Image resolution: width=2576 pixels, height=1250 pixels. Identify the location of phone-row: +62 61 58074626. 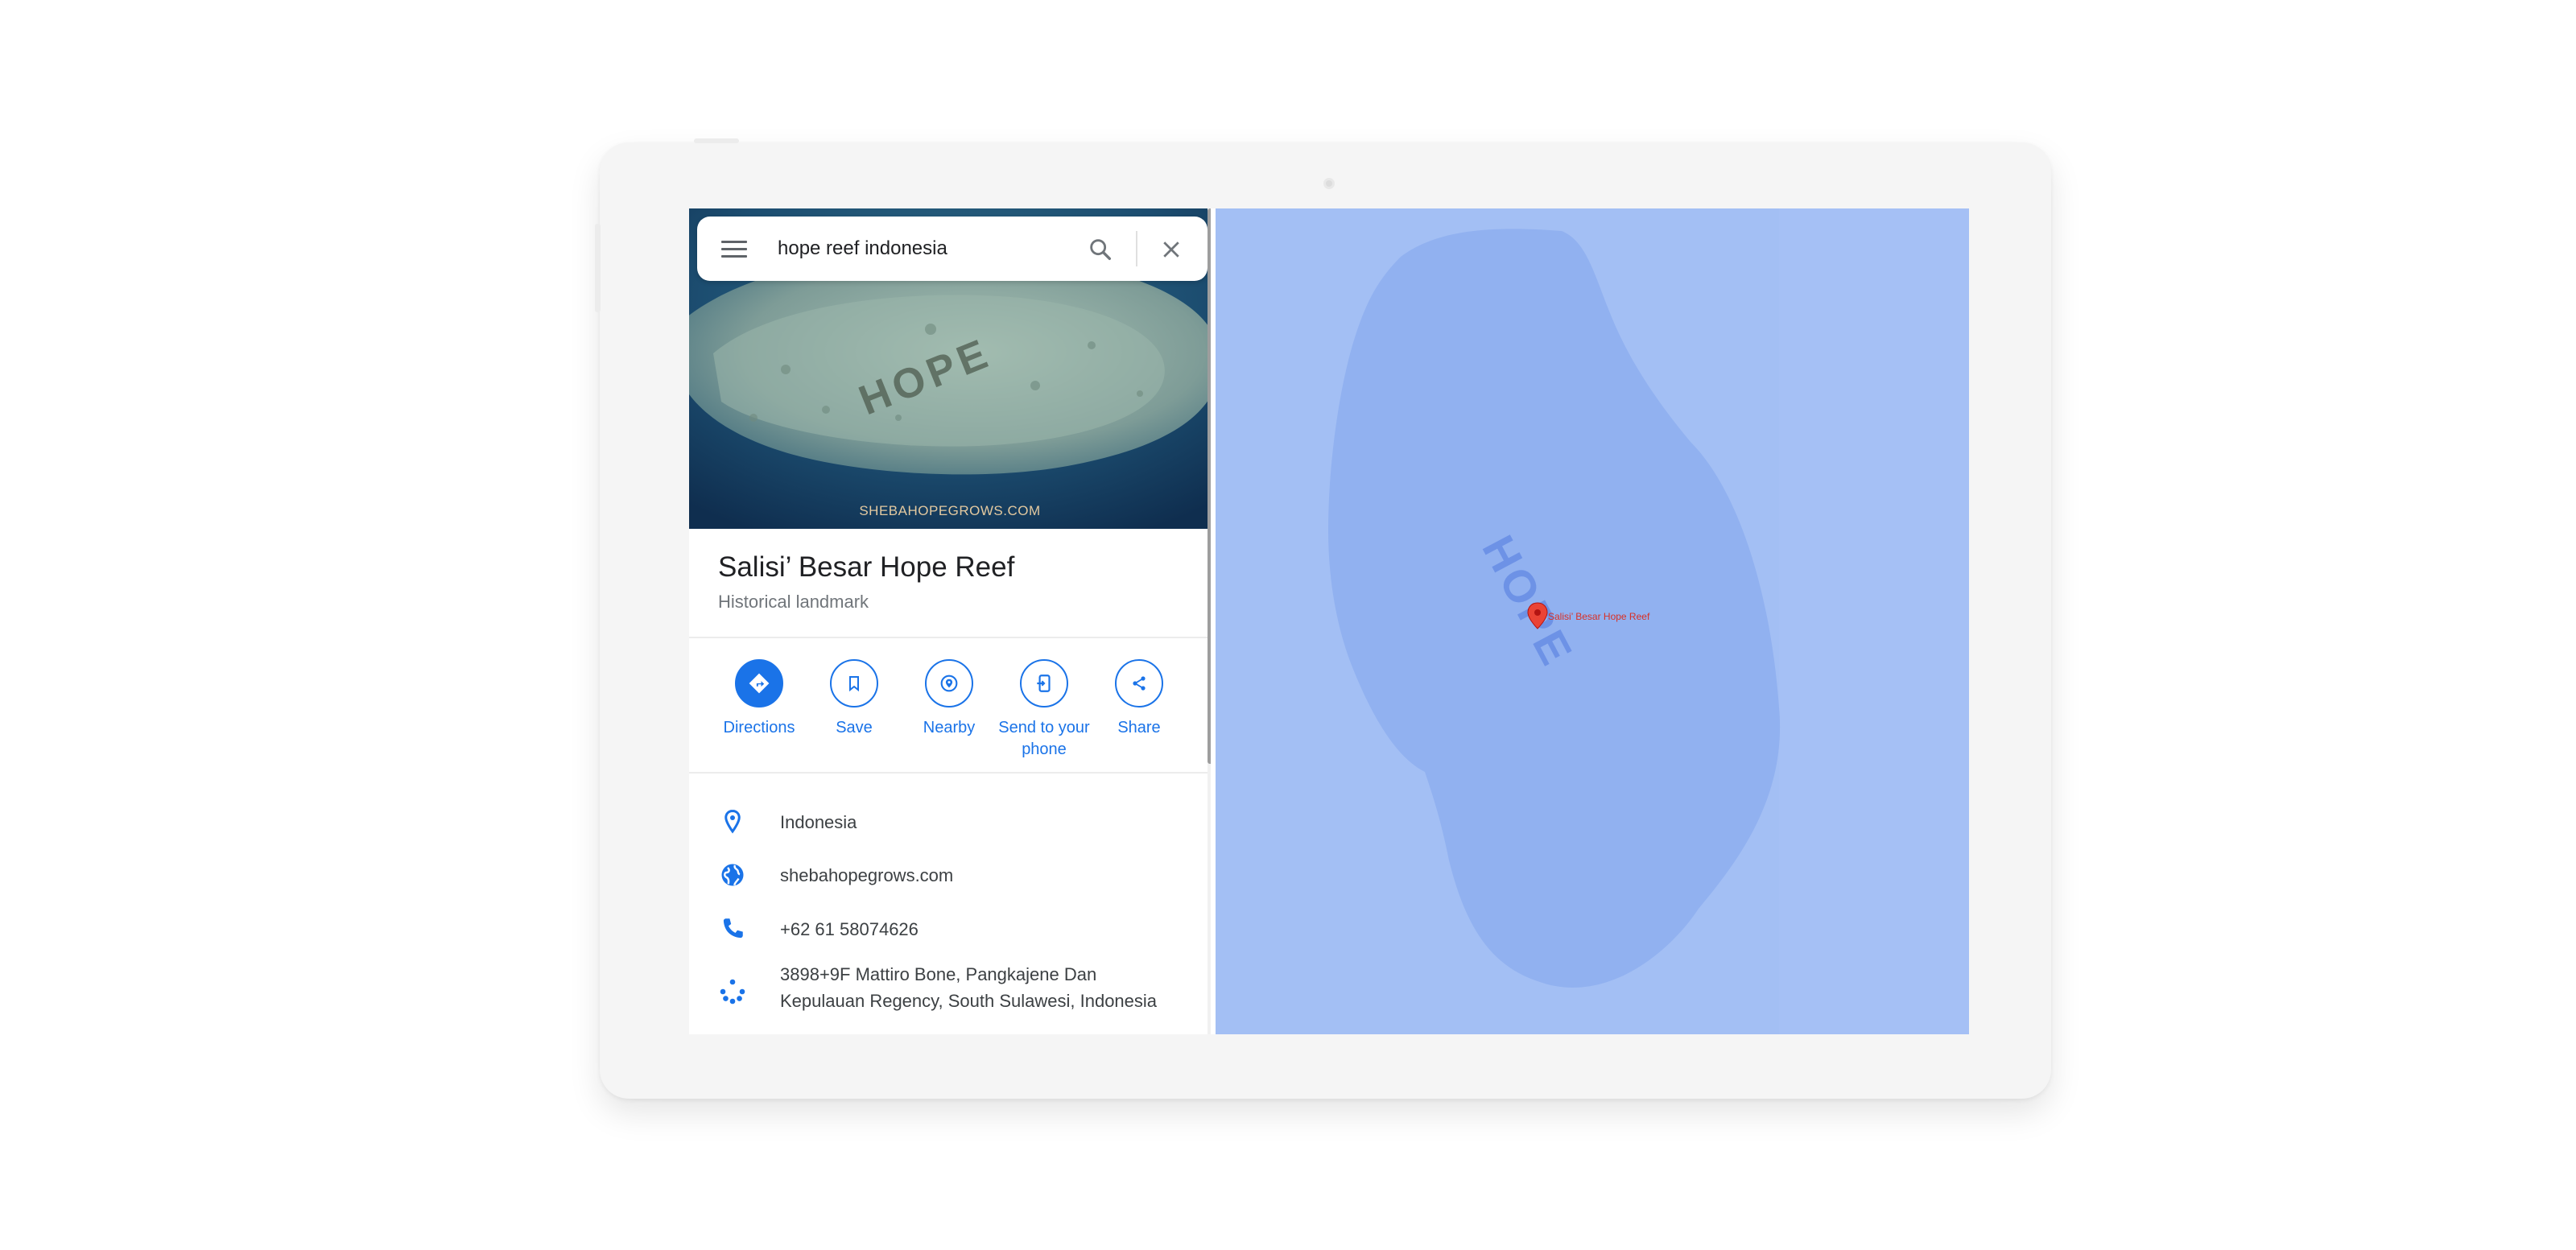
(950, 931).